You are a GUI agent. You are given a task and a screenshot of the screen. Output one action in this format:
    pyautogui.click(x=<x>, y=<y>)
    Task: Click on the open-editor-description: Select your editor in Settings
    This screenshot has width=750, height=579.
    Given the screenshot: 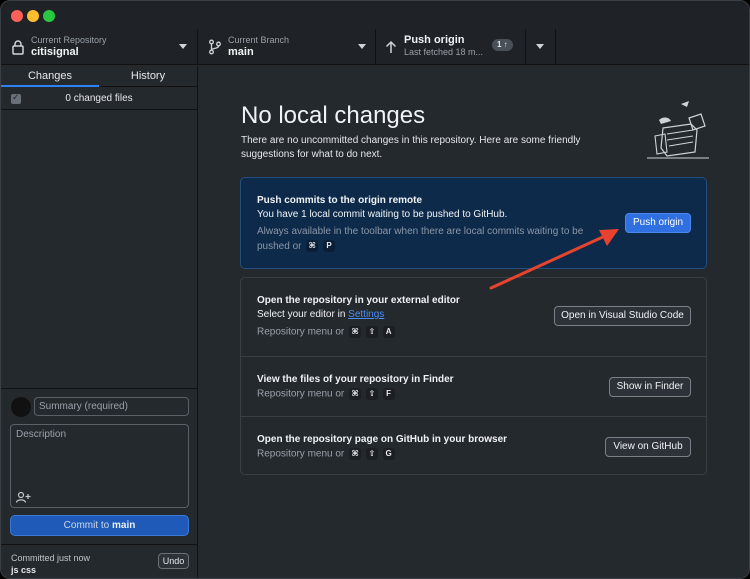 What is the action you would take?
    pyautogui.click(x=320, y=314)
    